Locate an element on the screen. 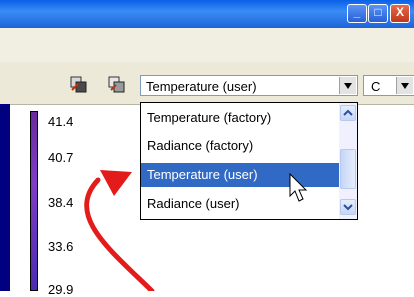 Image resolution: width=414 pixels, height=297 pixels. annotation-arrow is located at coordinates (119, 234).